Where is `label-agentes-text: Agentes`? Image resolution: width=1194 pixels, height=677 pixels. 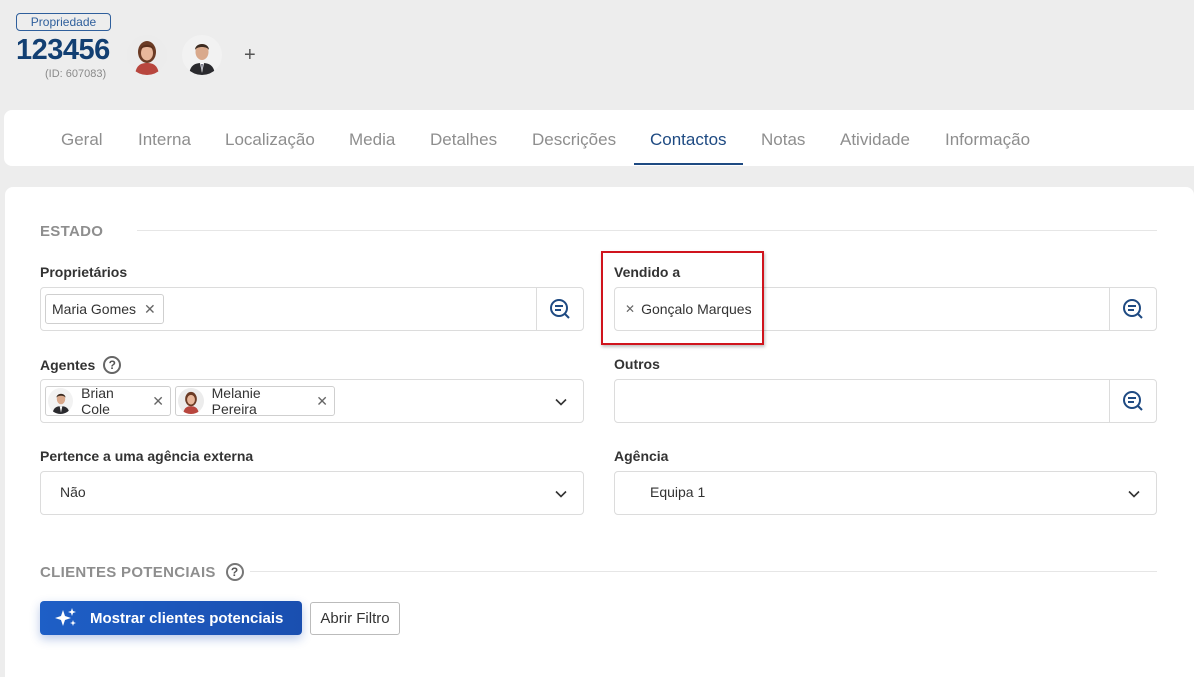
label-agentes-text: Agentes is located at coordinates (68, 365).